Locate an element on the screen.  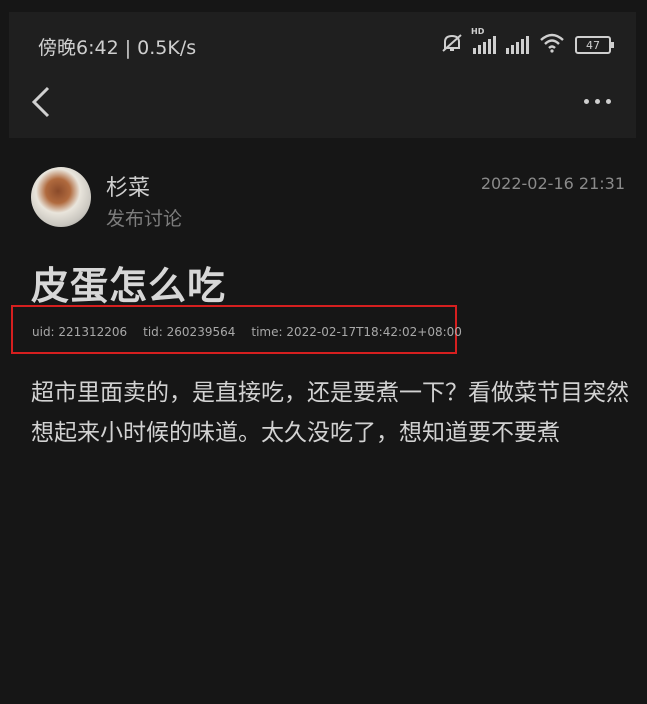
post-date: 2022-02-16 21:31 is located at coordinates (552, 183).